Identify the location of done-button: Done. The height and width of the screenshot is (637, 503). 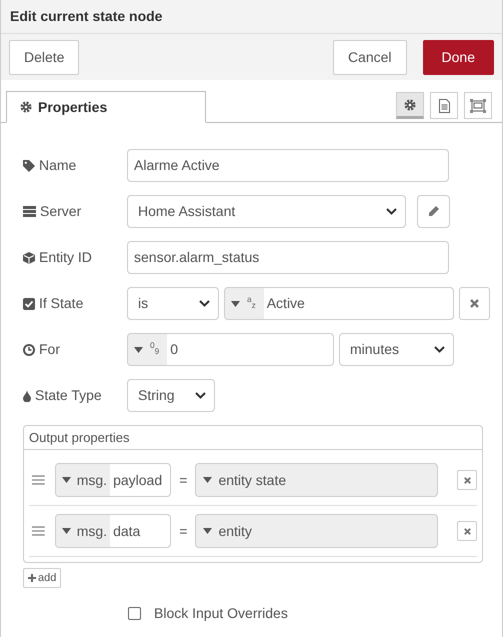
(458, 57).